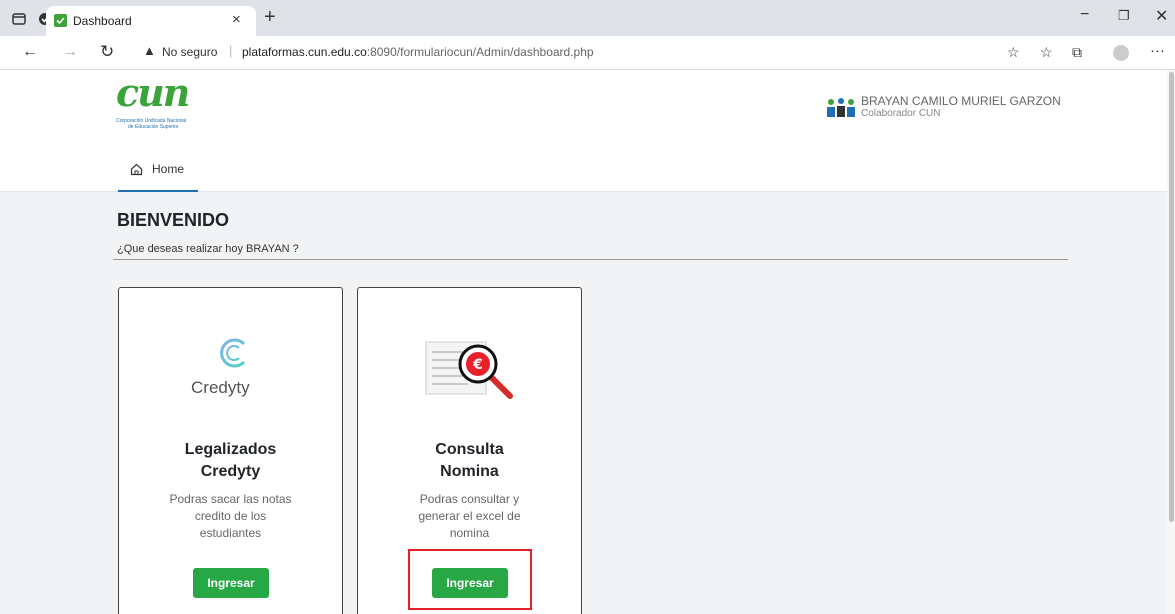 The width and height of the screenshot is (1175, 614). Describe the element at coordinates (151, 21) in the screenshot. I see `browser-tab: Dashboard ×` at that location.